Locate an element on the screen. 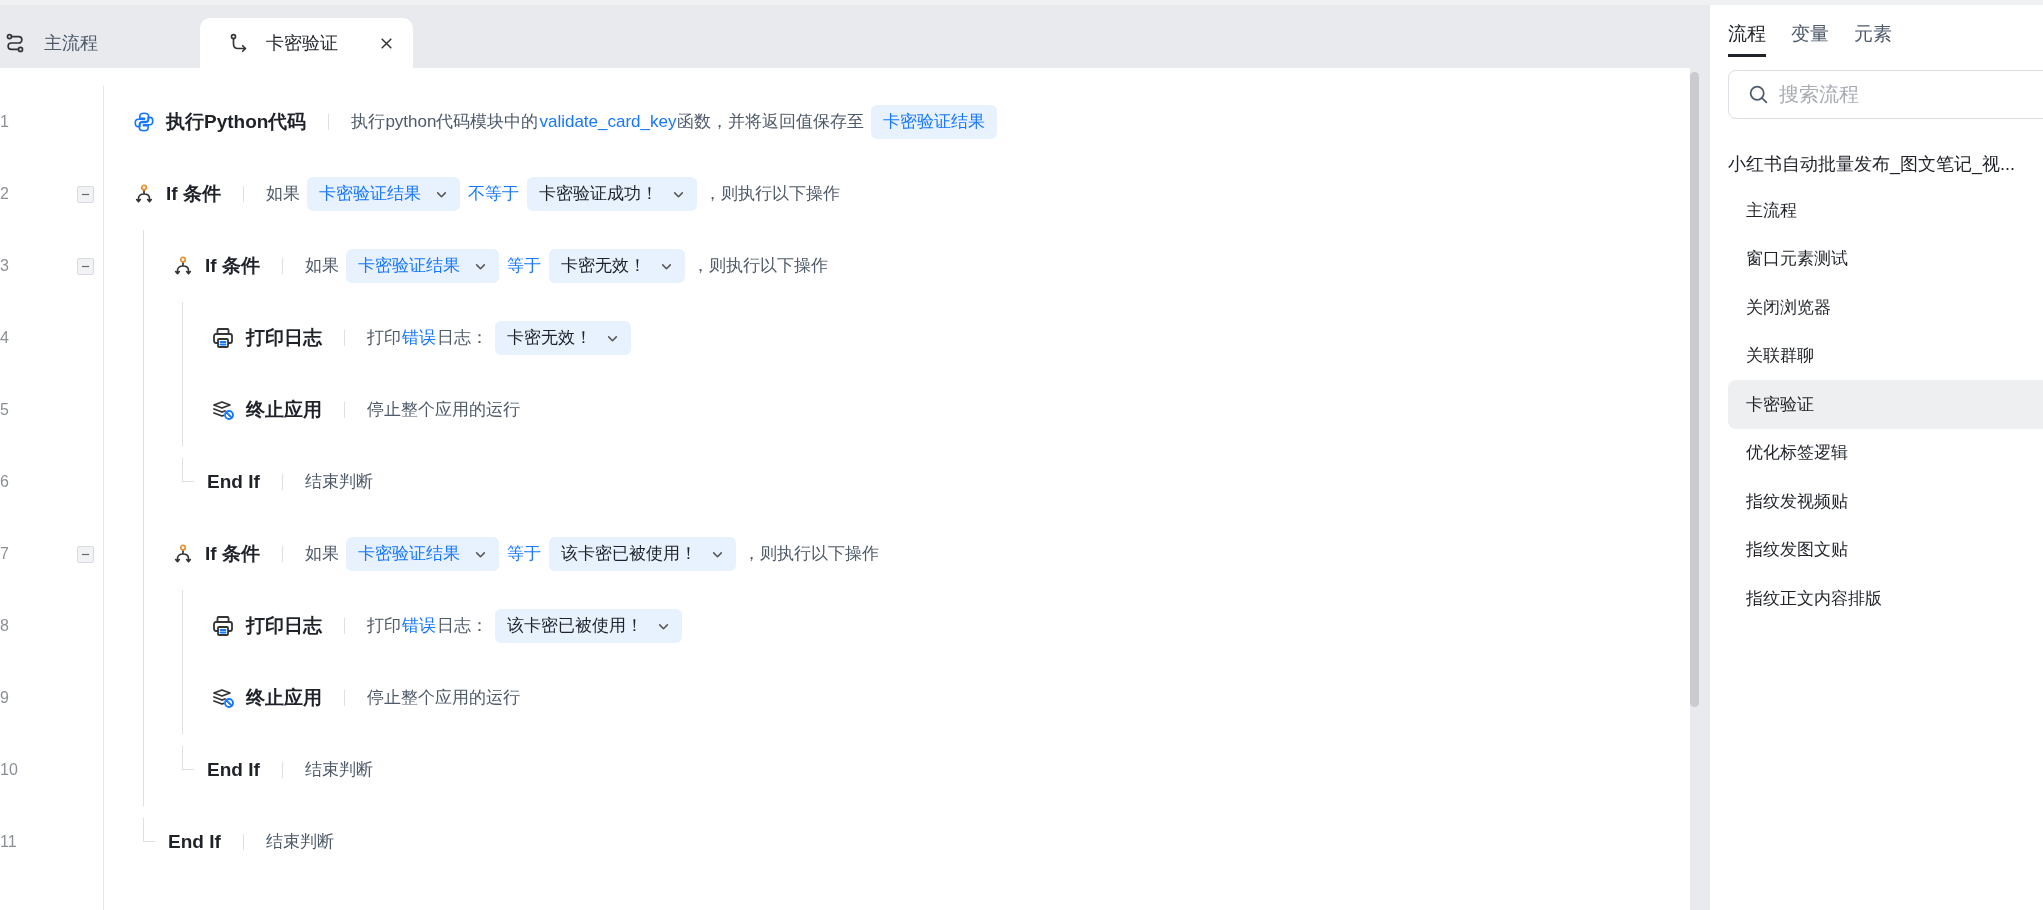  step-title: 执行Python代码 is located at coordinates (236, 121).